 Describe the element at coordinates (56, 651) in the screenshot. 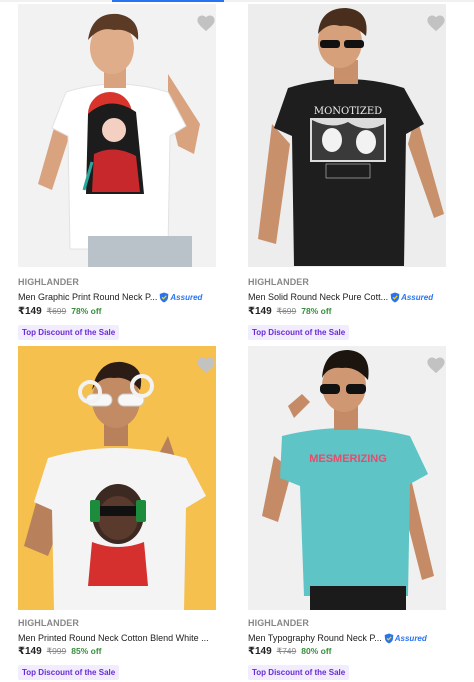

I see `original-price: ₹999` at that location.